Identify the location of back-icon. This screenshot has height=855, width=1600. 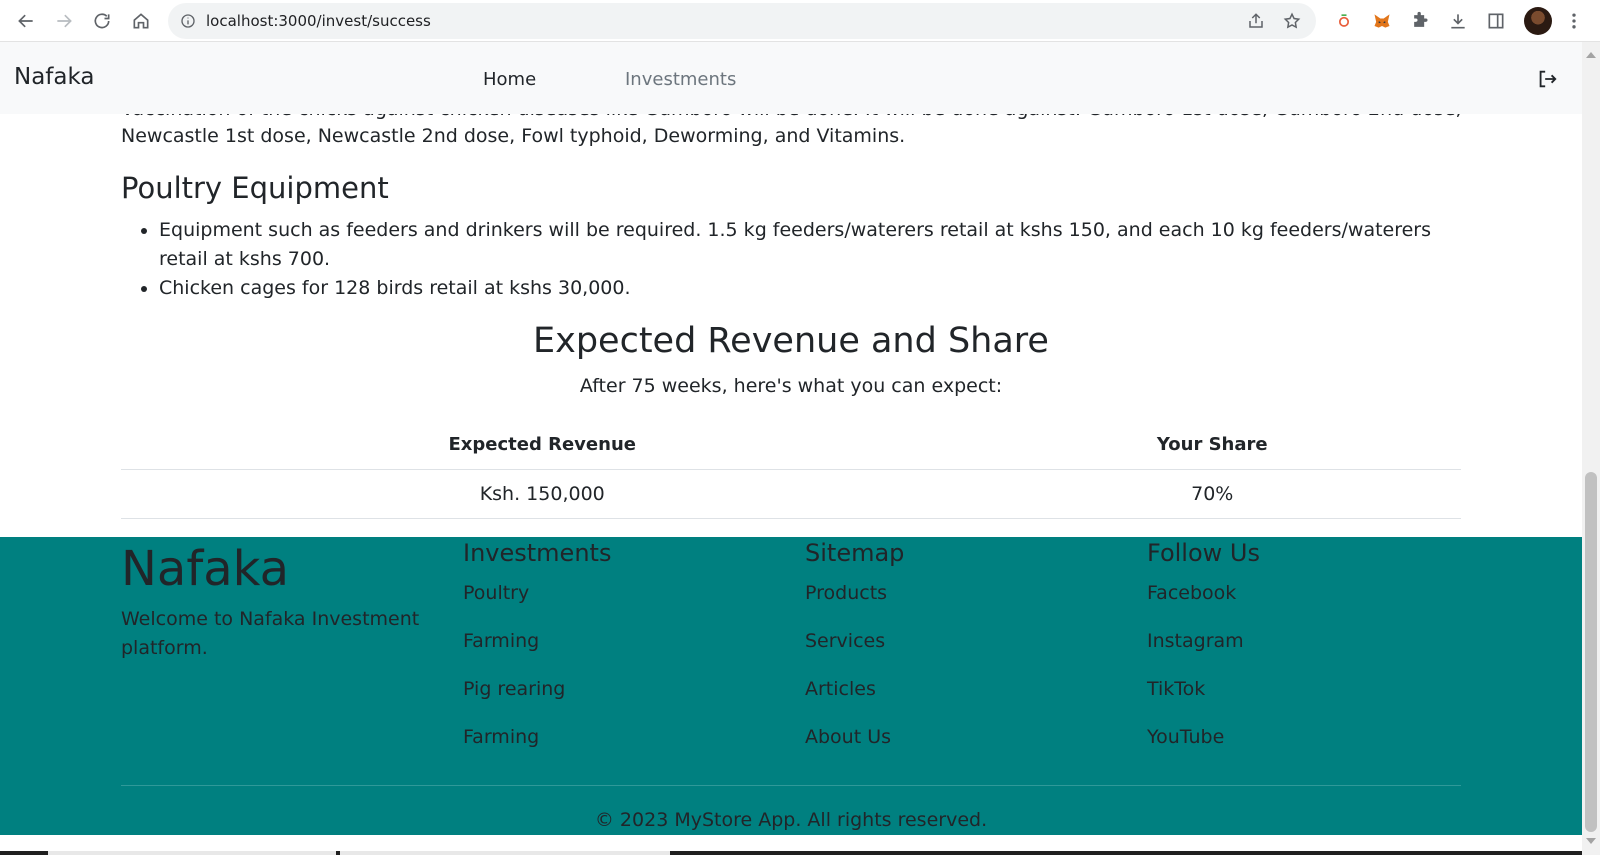
(26, 21).